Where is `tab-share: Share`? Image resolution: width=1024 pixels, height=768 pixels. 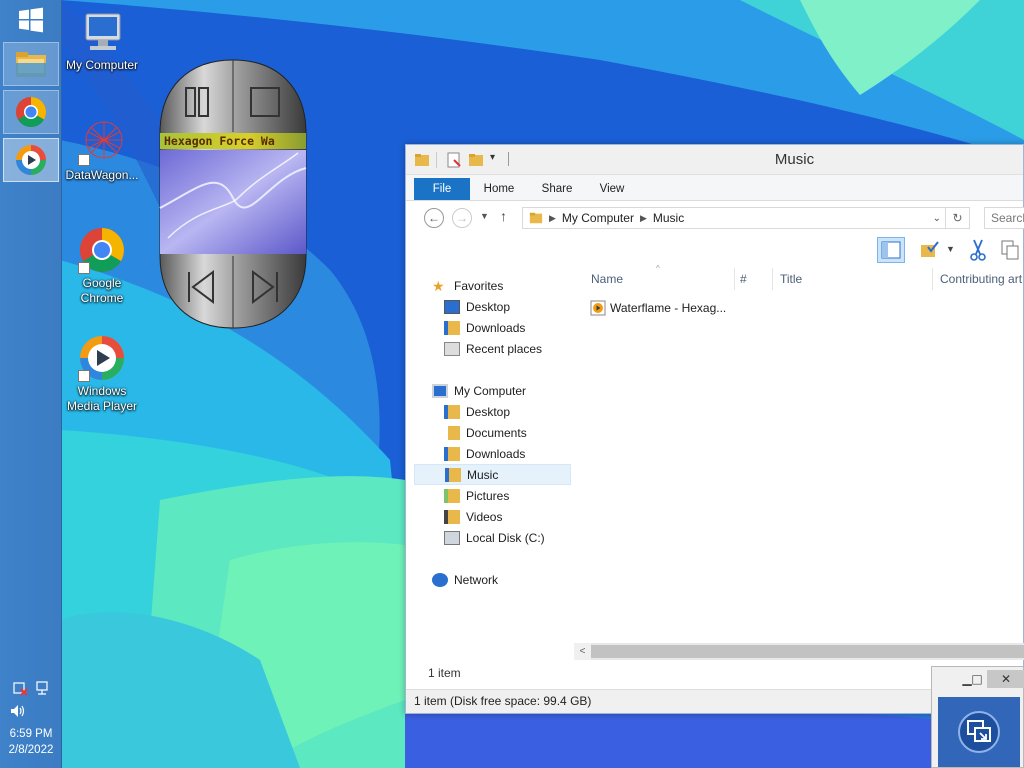
tab-share: Share is located at coordinates (557, 189).